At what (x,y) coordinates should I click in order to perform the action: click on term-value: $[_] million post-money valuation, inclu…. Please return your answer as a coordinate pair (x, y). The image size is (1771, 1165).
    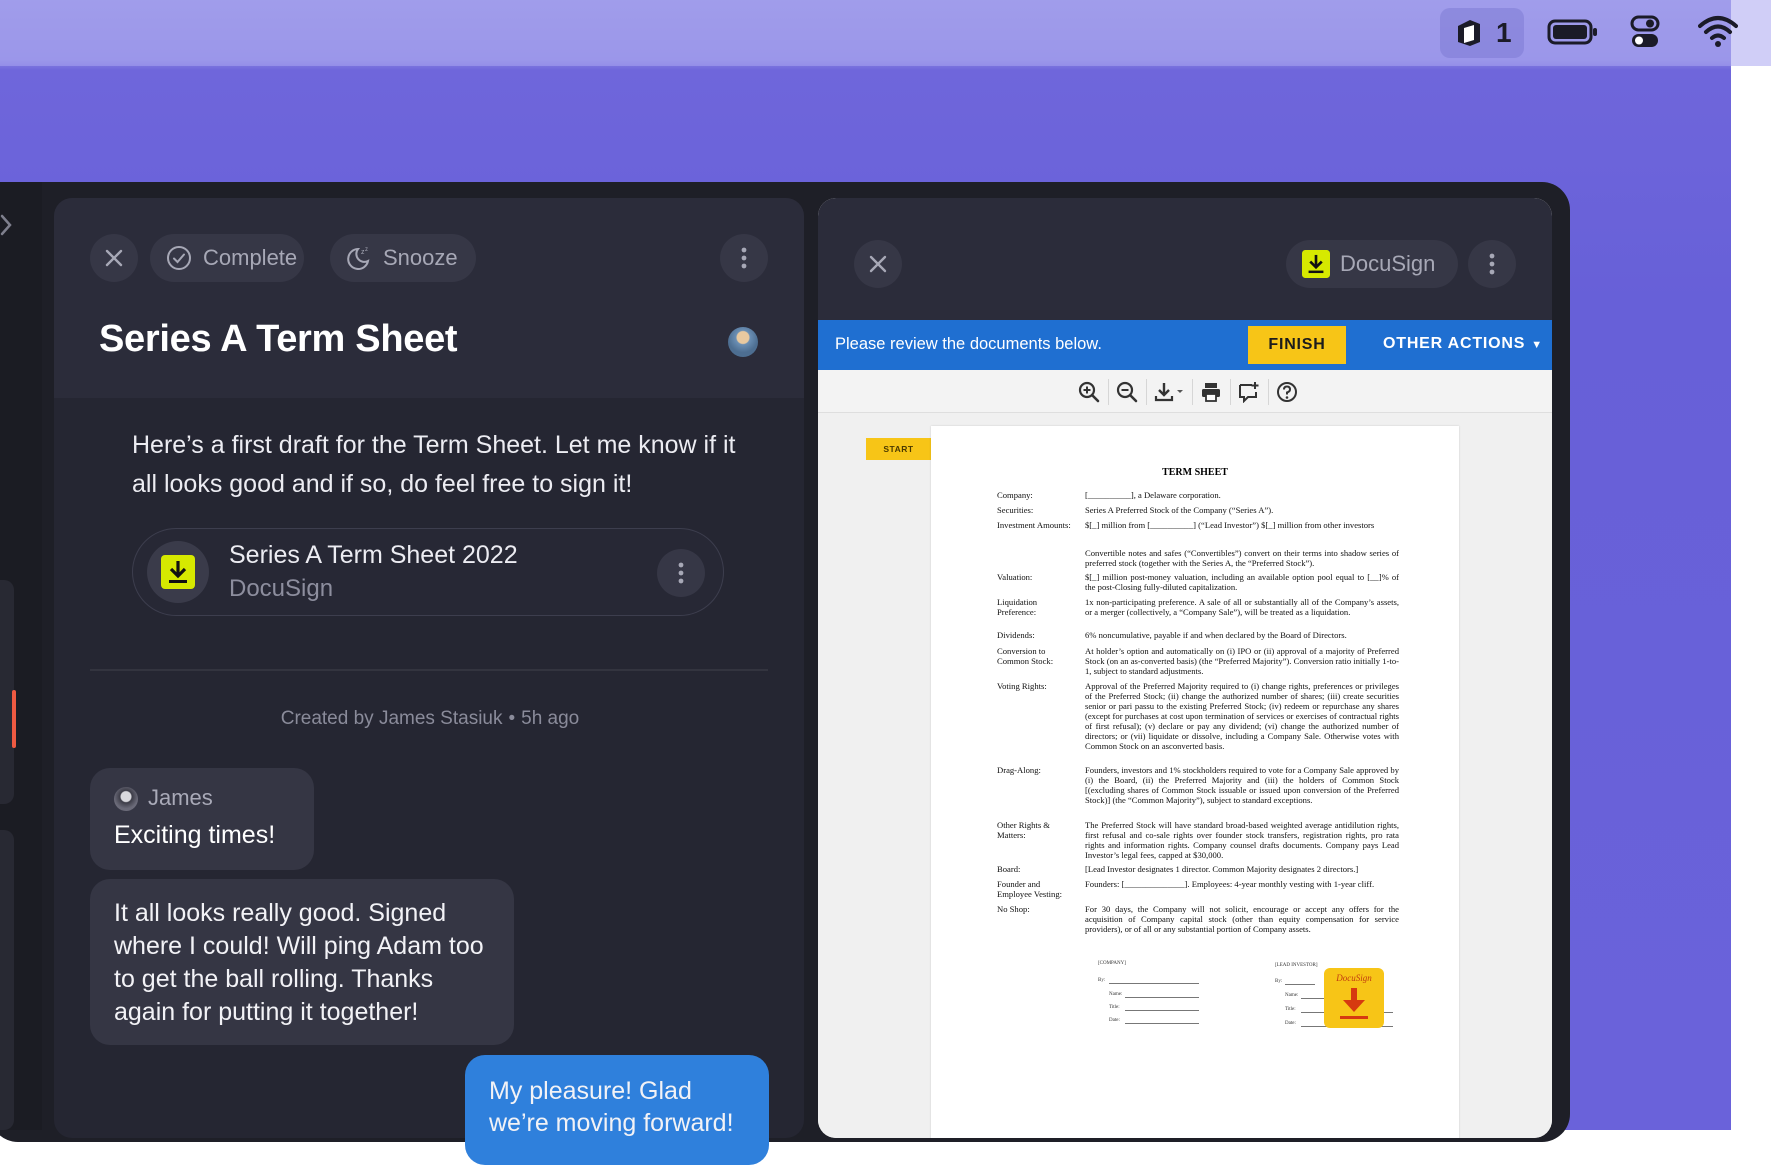
    Looking at the image, I should click on (1242, 582).